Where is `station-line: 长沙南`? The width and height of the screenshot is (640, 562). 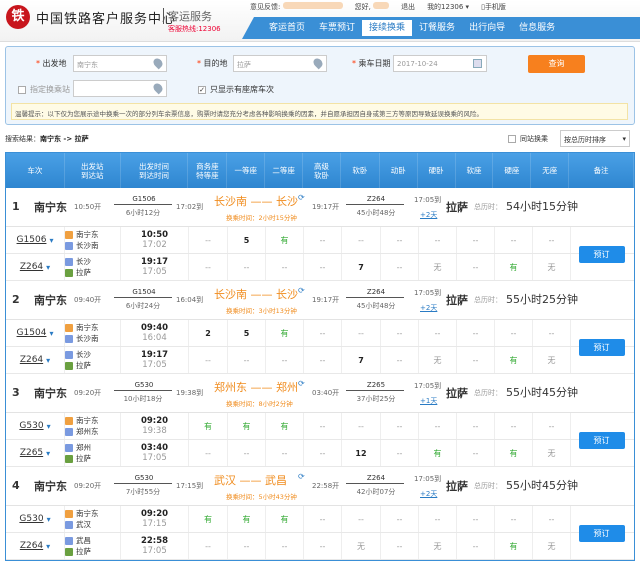
station-line: 长沙南 is located at coordinates (82, 338).